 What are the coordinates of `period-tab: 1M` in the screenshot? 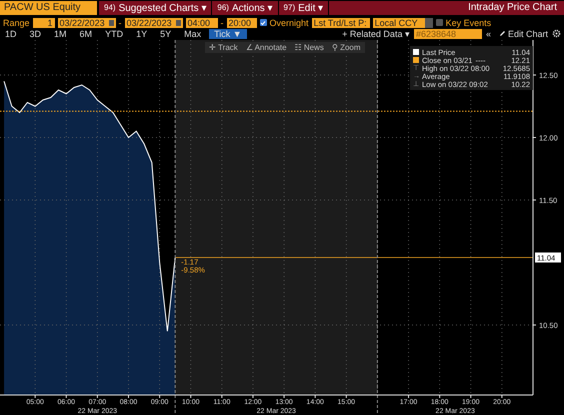 It's located at (60, 33).